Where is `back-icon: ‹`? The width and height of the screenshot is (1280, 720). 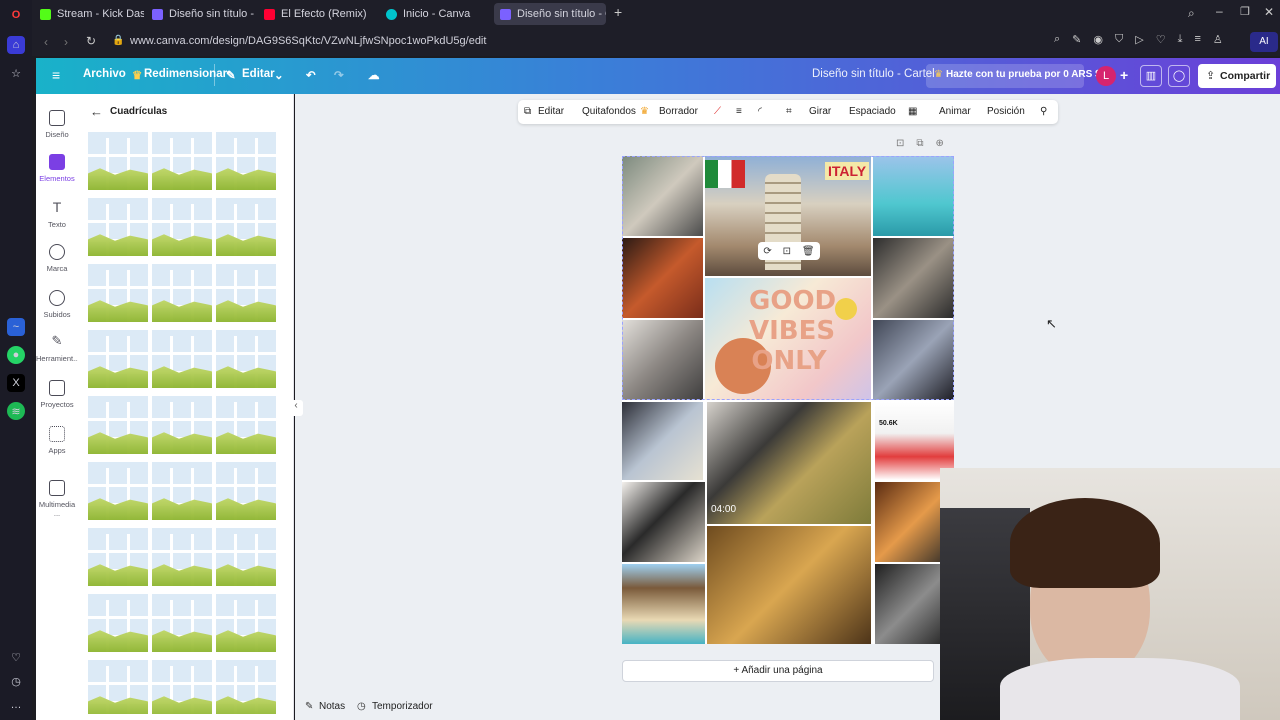
back-icon: ‹ is located at coordinates (46, 42).